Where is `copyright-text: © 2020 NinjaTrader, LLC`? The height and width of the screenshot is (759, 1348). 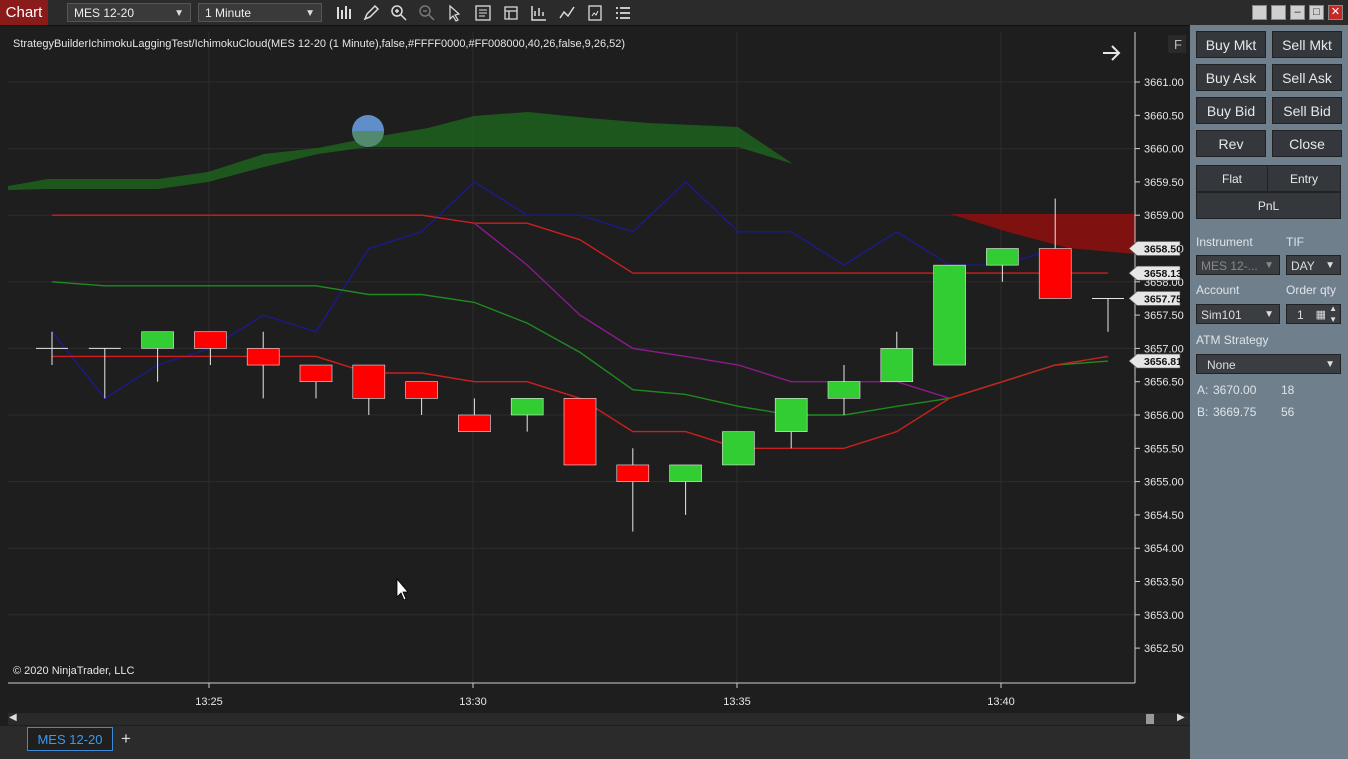
copyright-text: © 2020 NinjaTrader, LLC is located at coordinates (73, 671).